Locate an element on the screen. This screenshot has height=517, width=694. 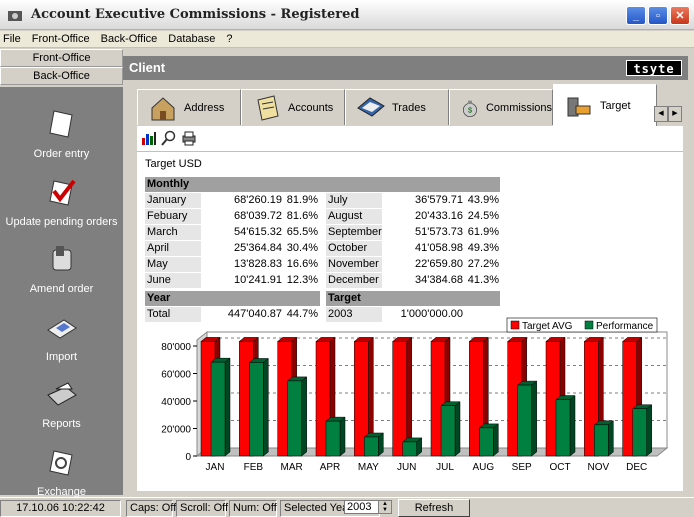
chart-x-tick-label: SEP is located at coordinates (522, 467).